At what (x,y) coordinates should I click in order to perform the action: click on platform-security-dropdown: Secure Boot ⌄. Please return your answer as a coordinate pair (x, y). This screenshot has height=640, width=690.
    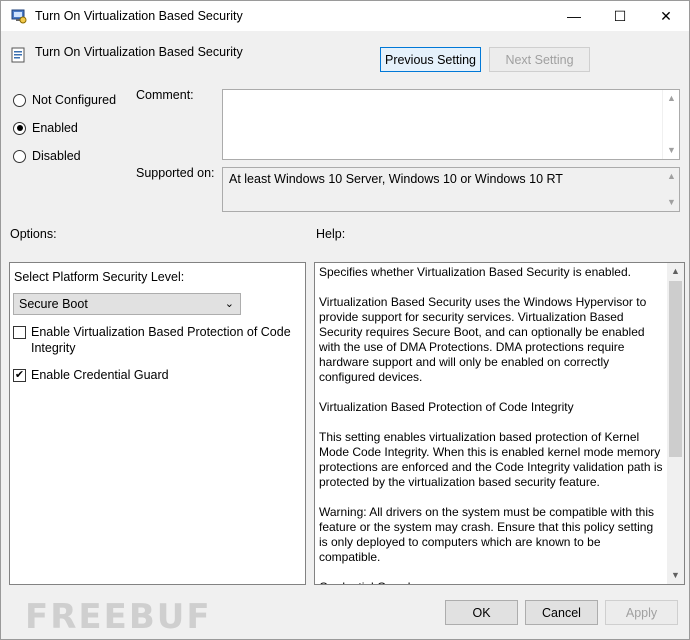
    Looking at the image, I should click on (127, 304).